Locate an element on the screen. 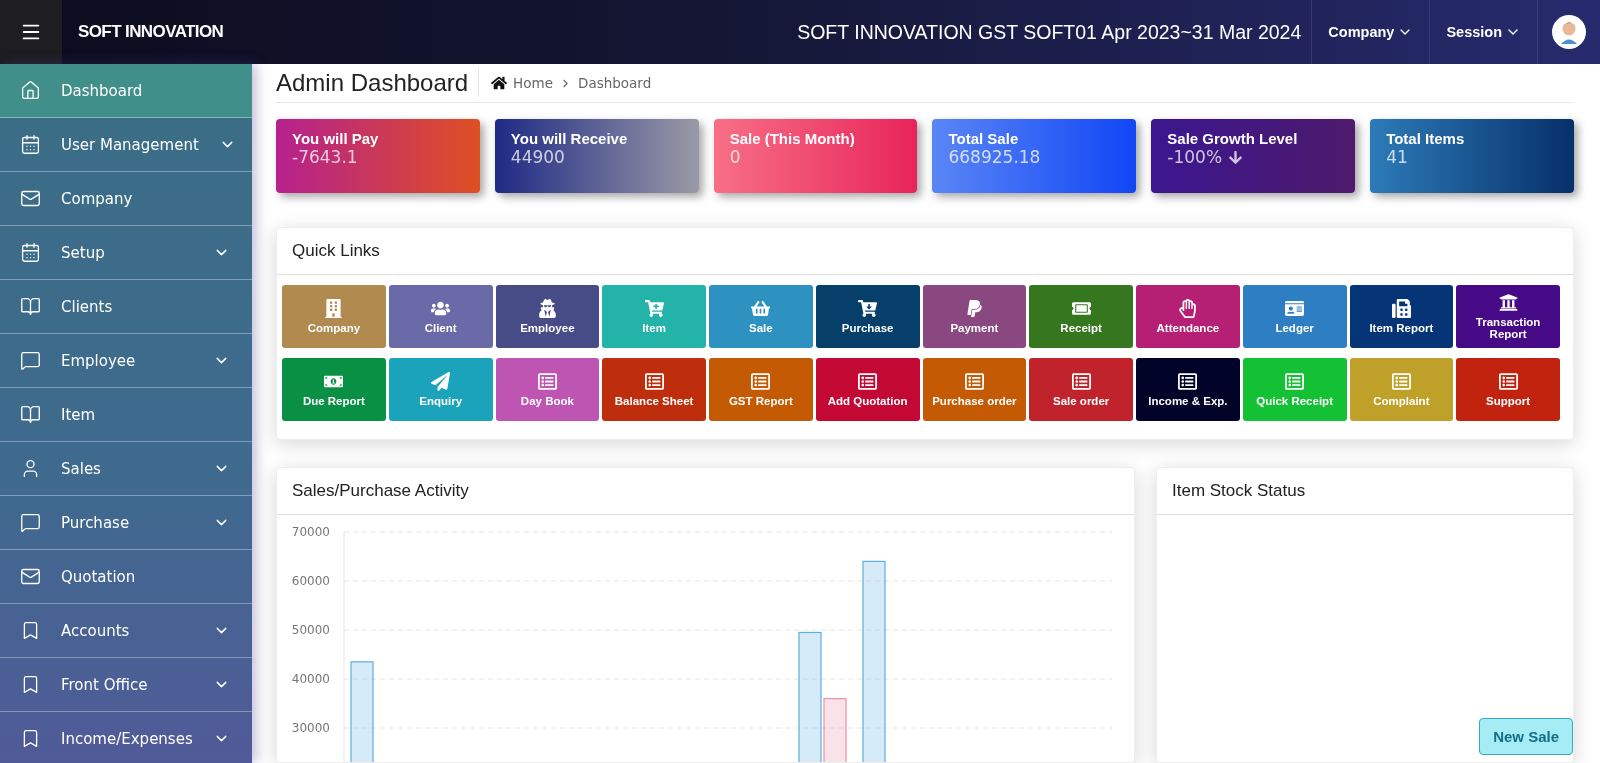  panel-title: Quick Links is located at coordinates (925, 251).